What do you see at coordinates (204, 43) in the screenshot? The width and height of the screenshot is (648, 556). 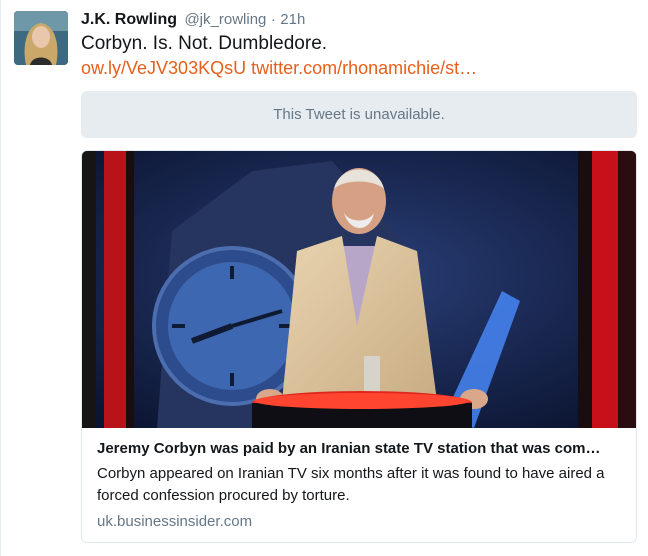 I see `tweet-text: Corbyn. Is. Not. Dumbledore.` at bounding box center [204, 43].